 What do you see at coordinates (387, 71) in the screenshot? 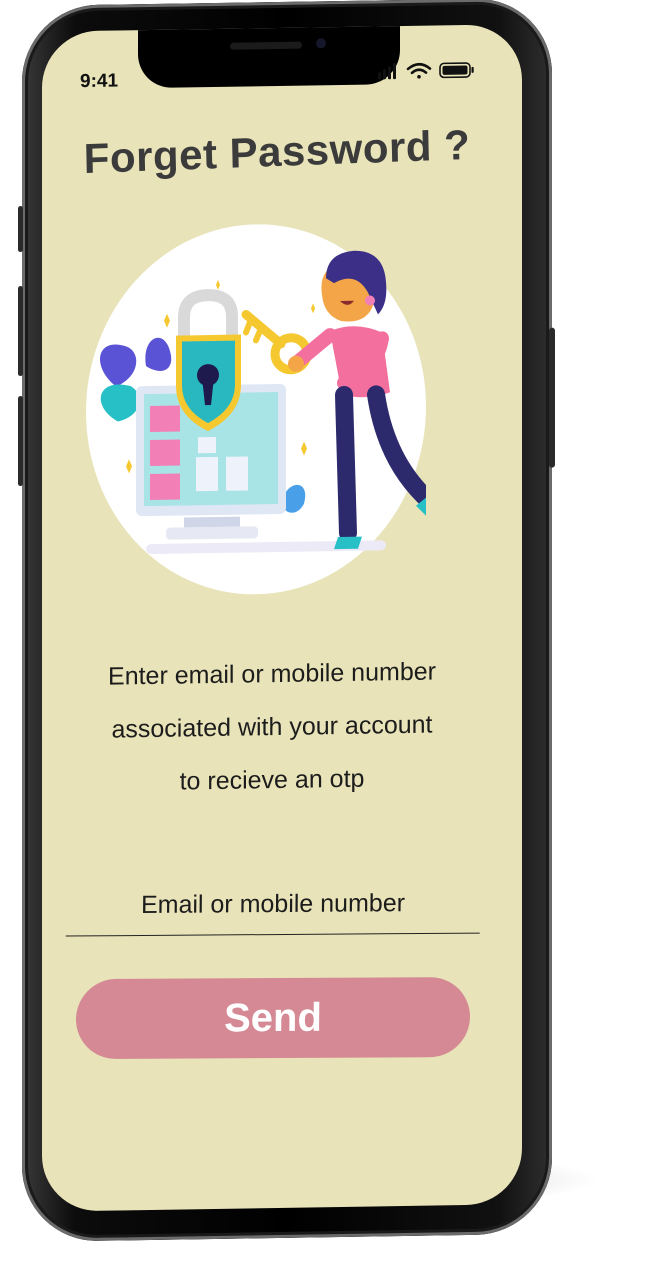
I see `signal-icon` at bounding box center [387, 71].